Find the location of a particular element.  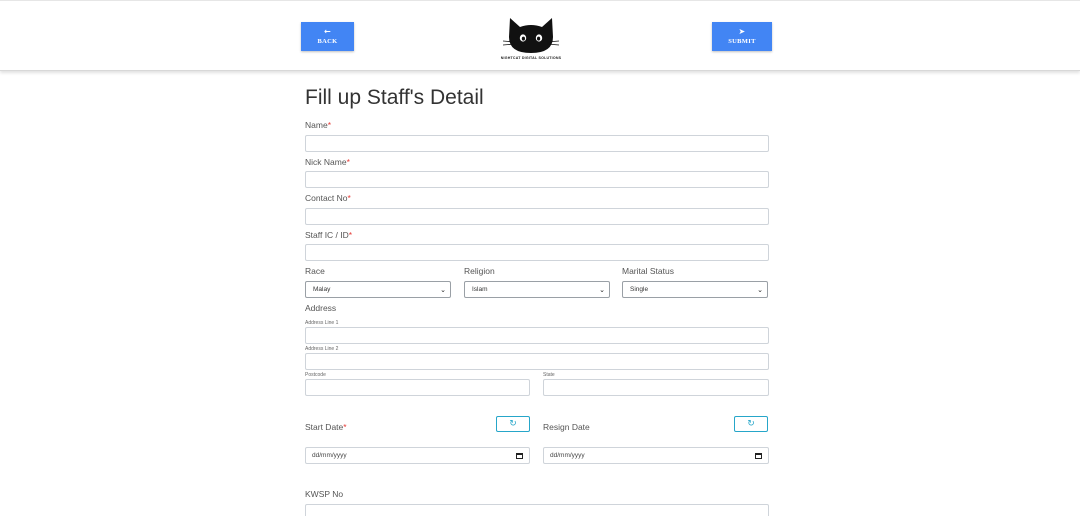

back-button-label: BACK is located at coordinates (327, 41).